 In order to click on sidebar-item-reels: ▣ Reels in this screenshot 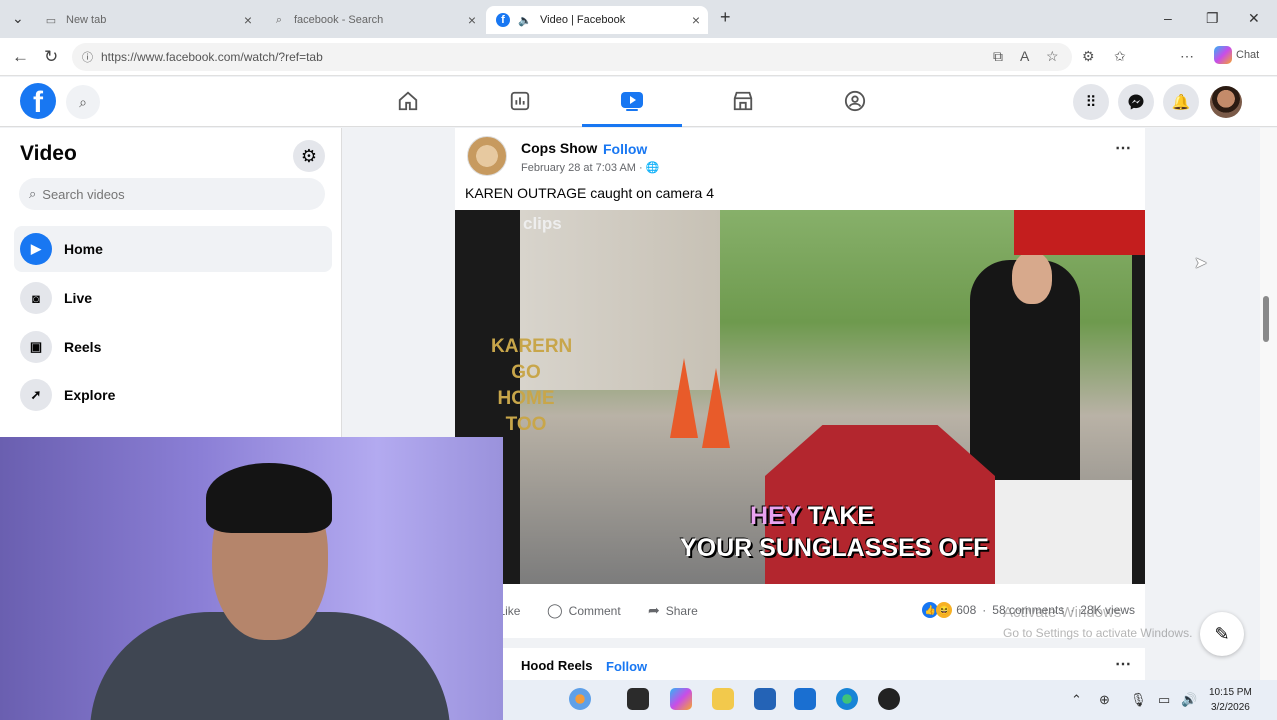, I will do `click(173, 347)`.